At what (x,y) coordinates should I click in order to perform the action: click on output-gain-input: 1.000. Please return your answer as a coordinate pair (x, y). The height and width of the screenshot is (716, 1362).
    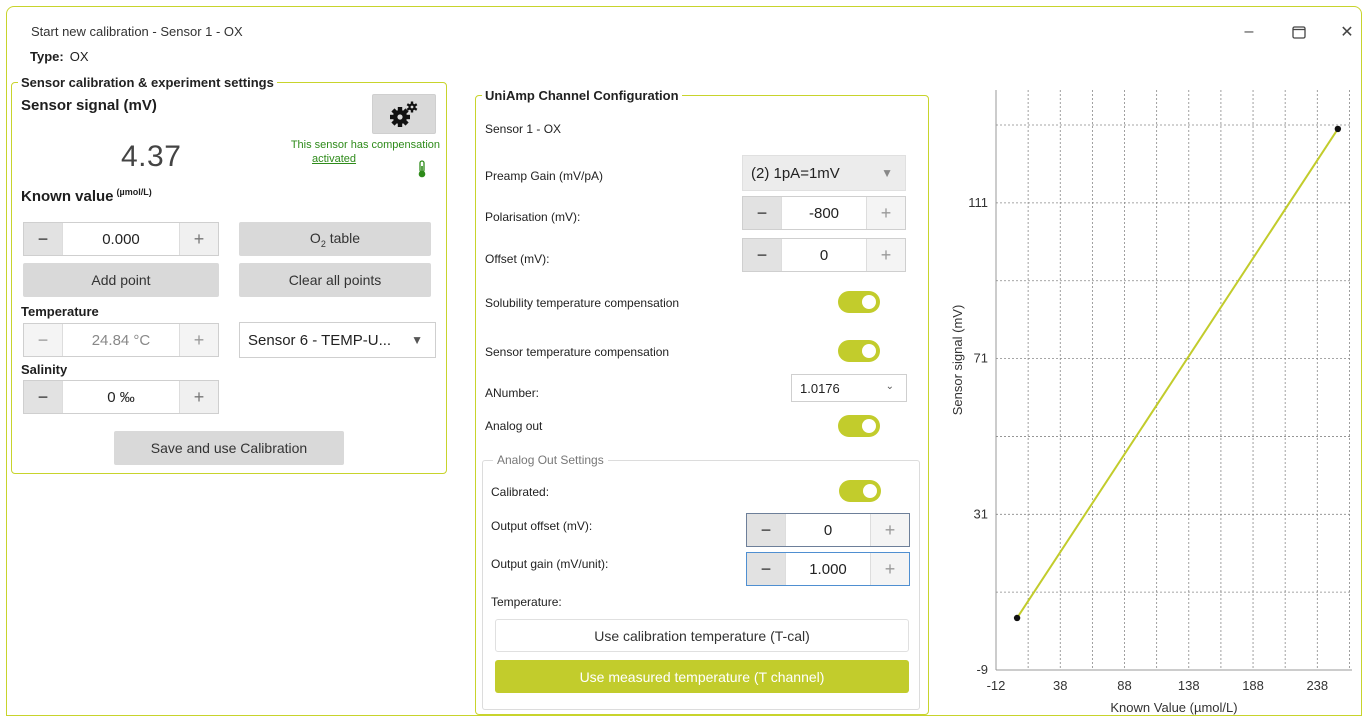
    Looking at the image, I should click on (828, 569).